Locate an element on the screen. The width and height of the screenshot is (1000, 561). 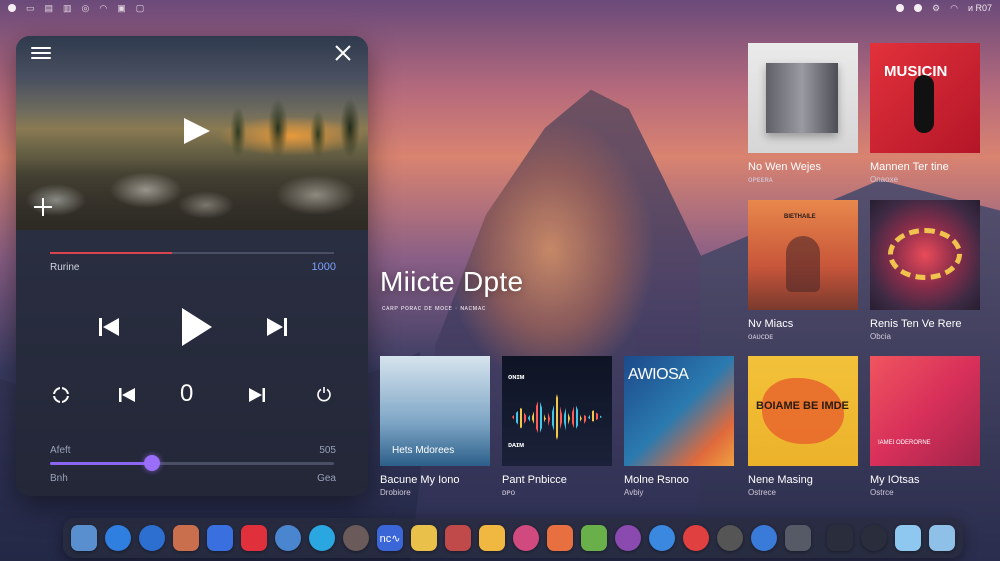
album-title: Mannen Ter tine is located at coordinates (909, 167).